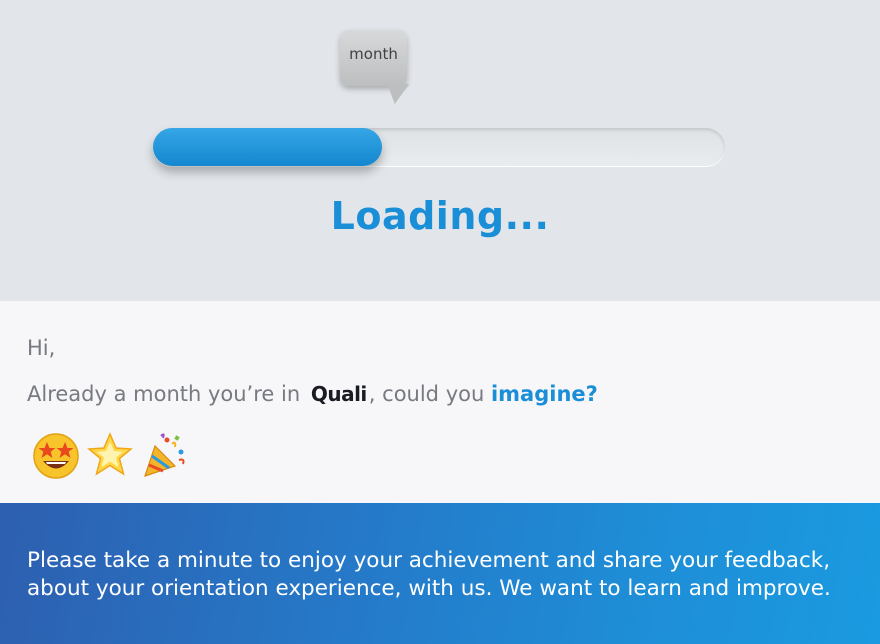  What do you see at coordinates (395, 94) in the screenshot?
I see `tooltip-tail` at bounding box center [395, 94].